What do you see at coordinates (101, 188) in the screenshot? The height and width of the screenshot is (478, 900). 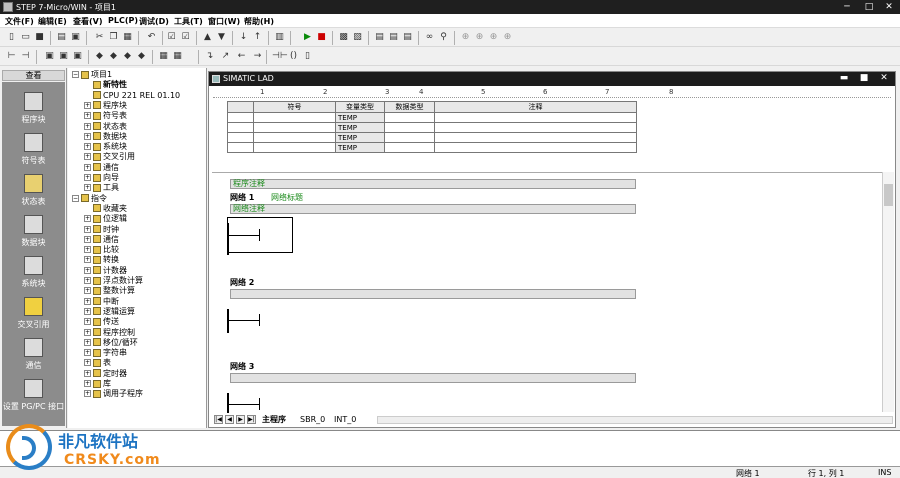 I see `tree-item: + 工具` at bounding box center [101, 188].